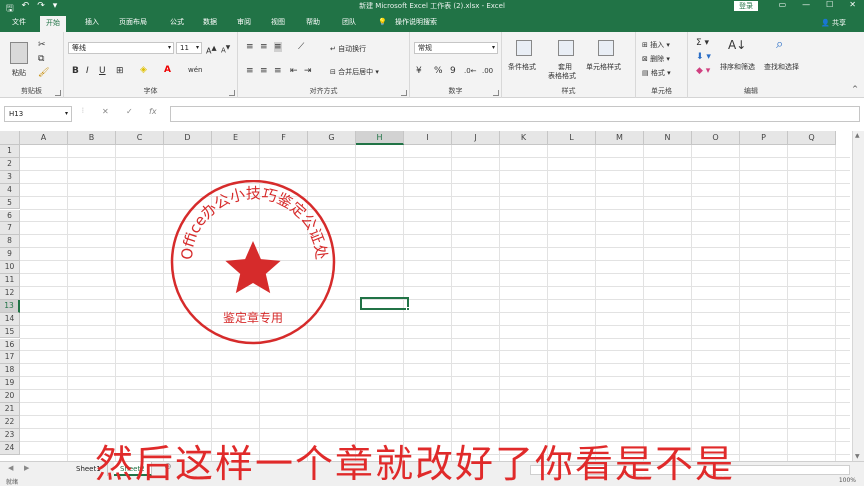 This screenshot has height=486, width=864. Describe the element at coordinates (703, 57) in the screenshot. I see `fill-icon: ⬇ ▾` at that location.